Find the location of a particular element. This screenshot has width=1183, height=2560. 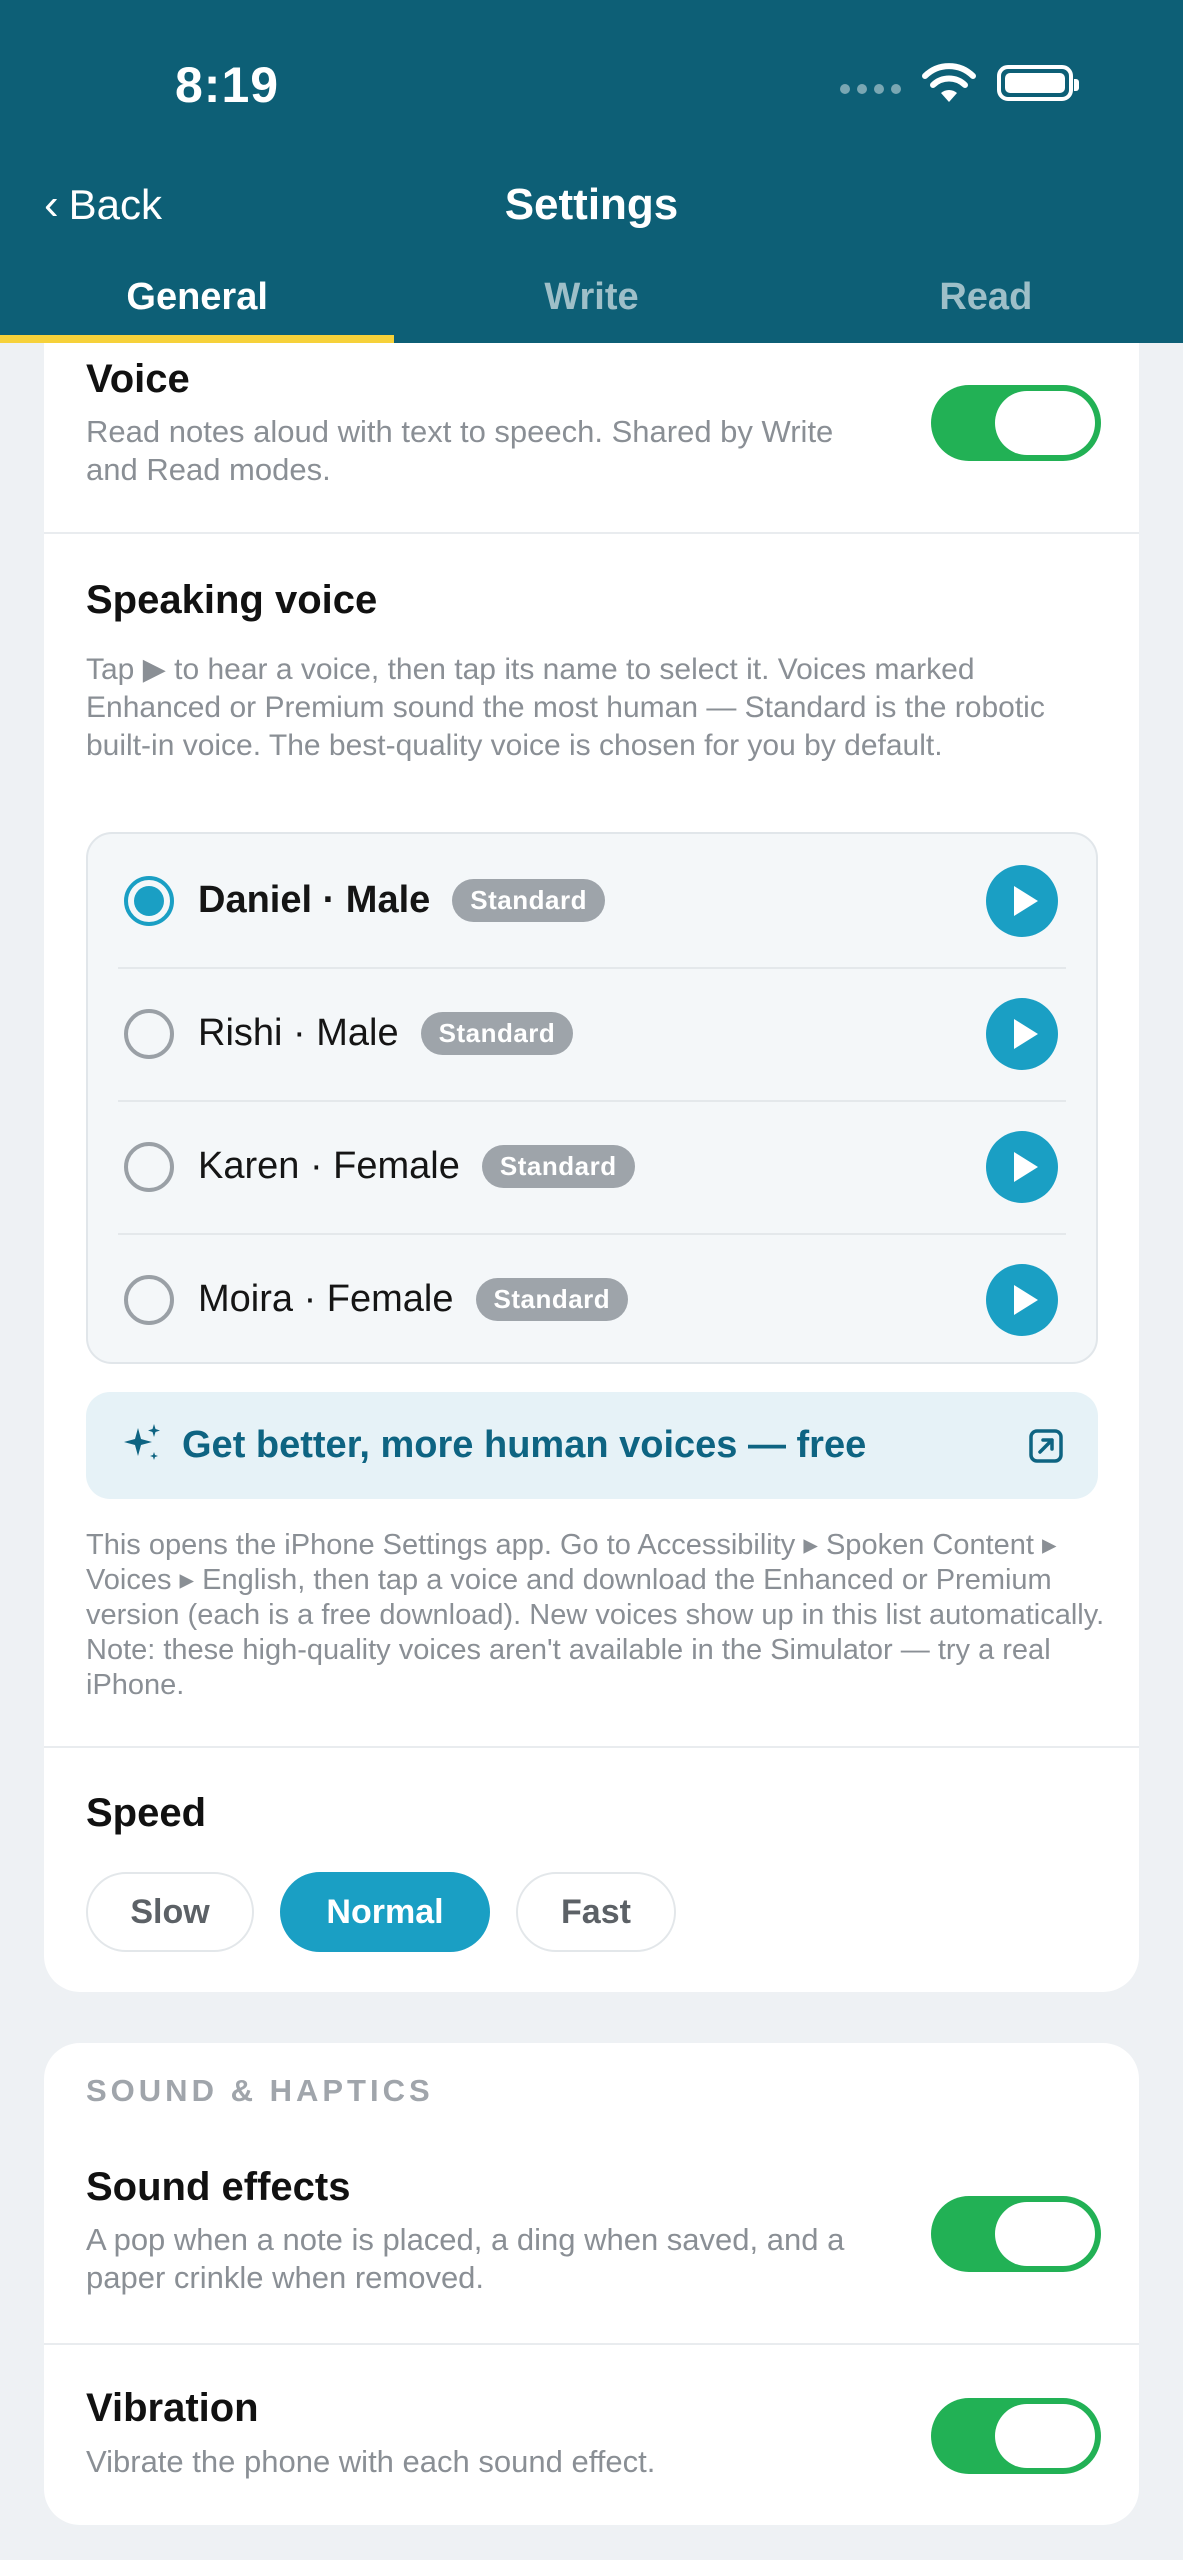

page-title: Settings is located at coordinates (591, 204).